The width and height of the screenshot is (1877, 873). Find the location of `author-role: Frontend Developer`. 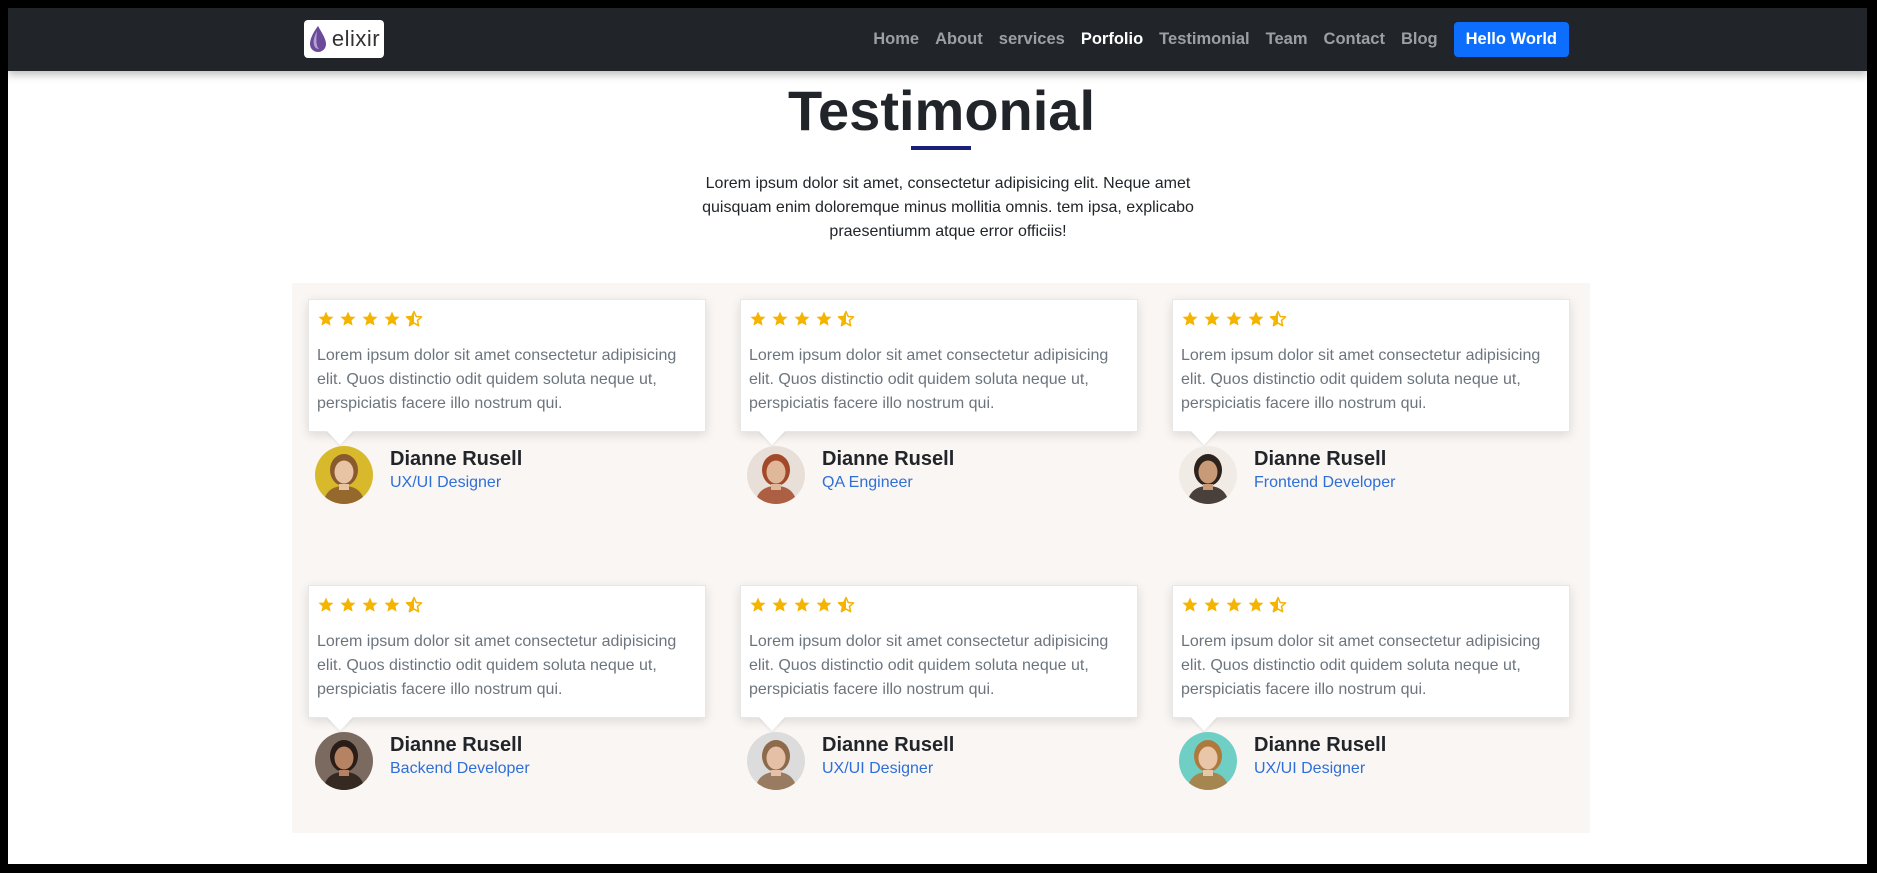

author-role: Frontend Developer is located at coordinates (1324, 483).